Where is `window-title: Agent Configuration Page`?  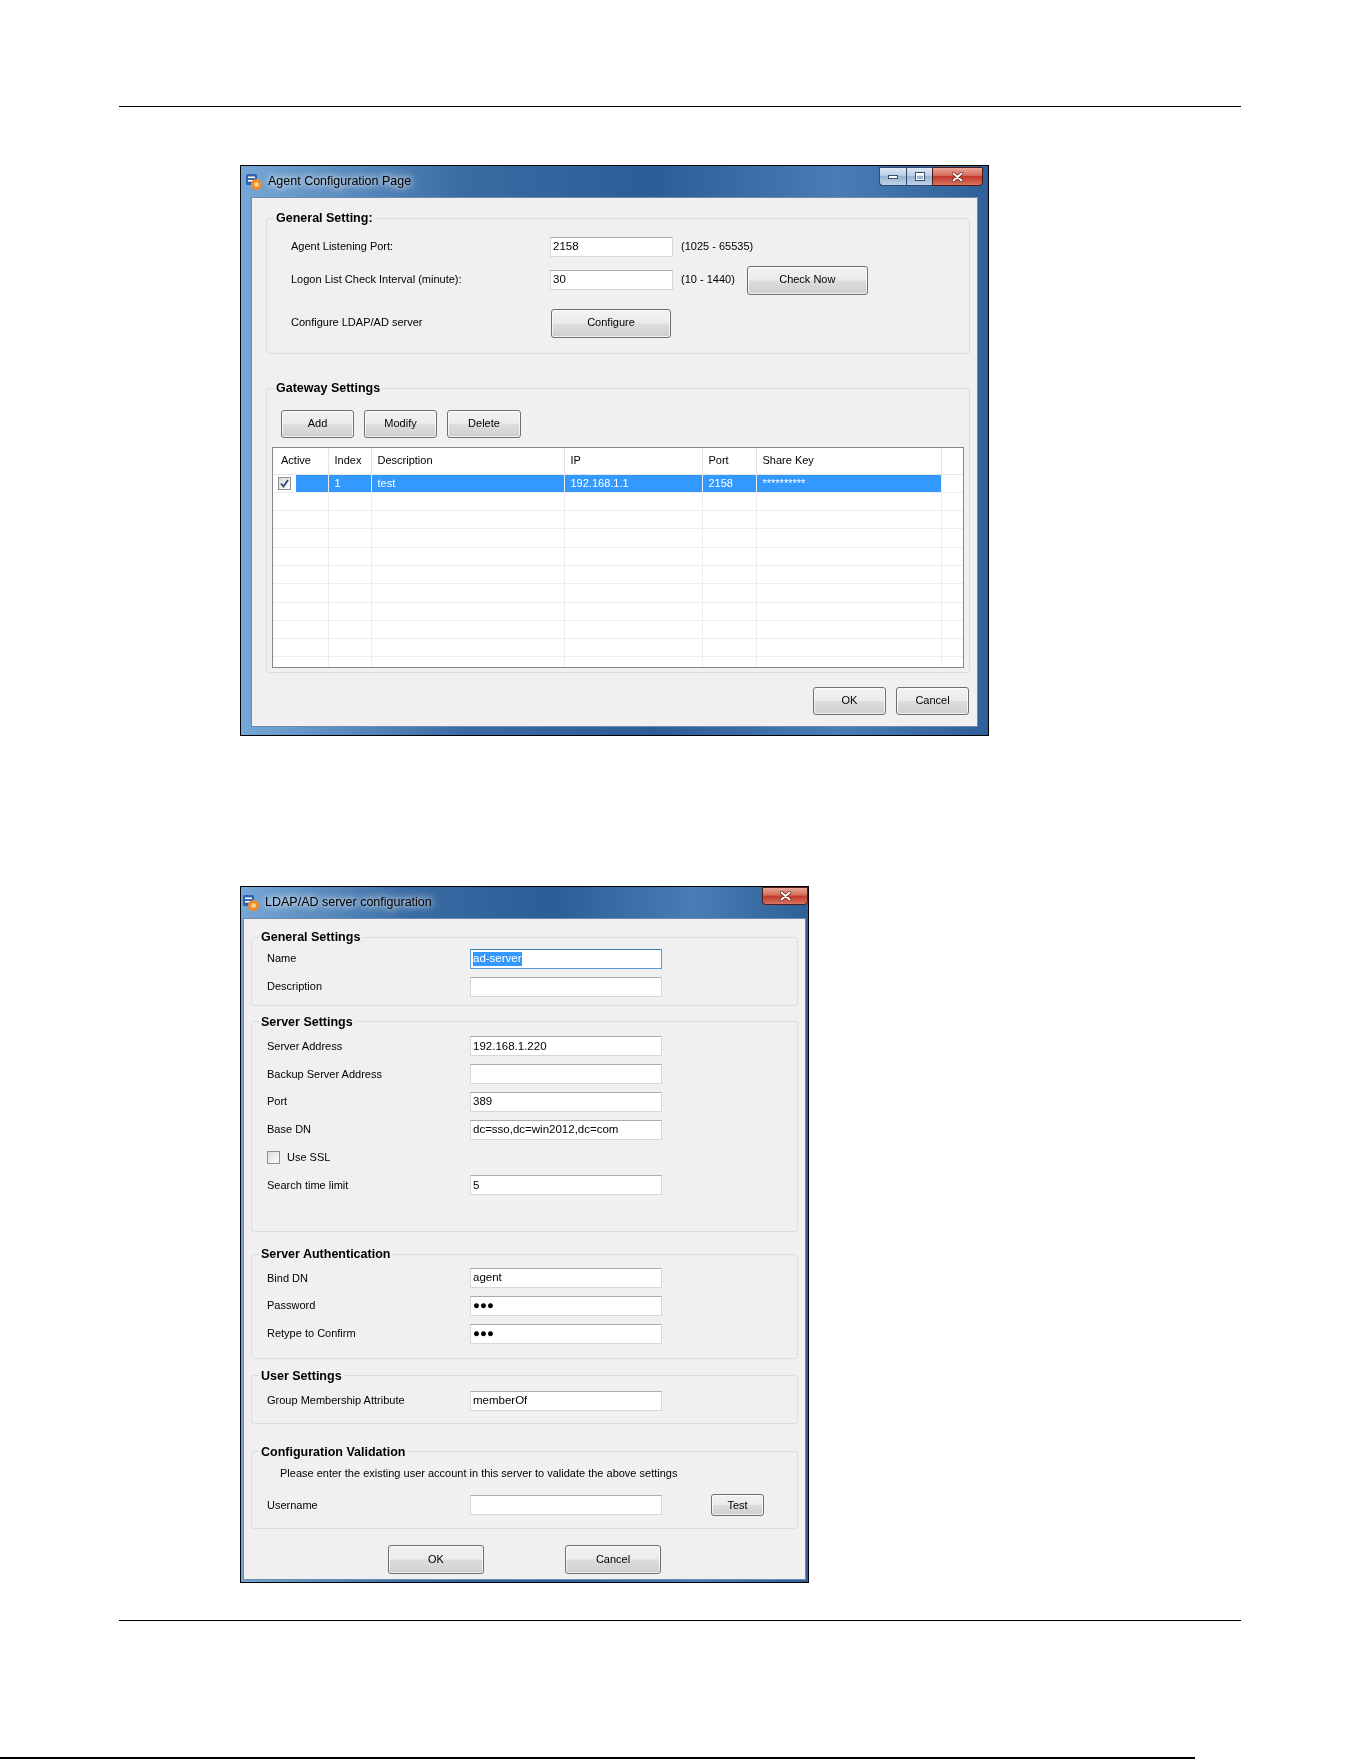
window-title: Agent Configuration Page is located at coordinates (340, 181).